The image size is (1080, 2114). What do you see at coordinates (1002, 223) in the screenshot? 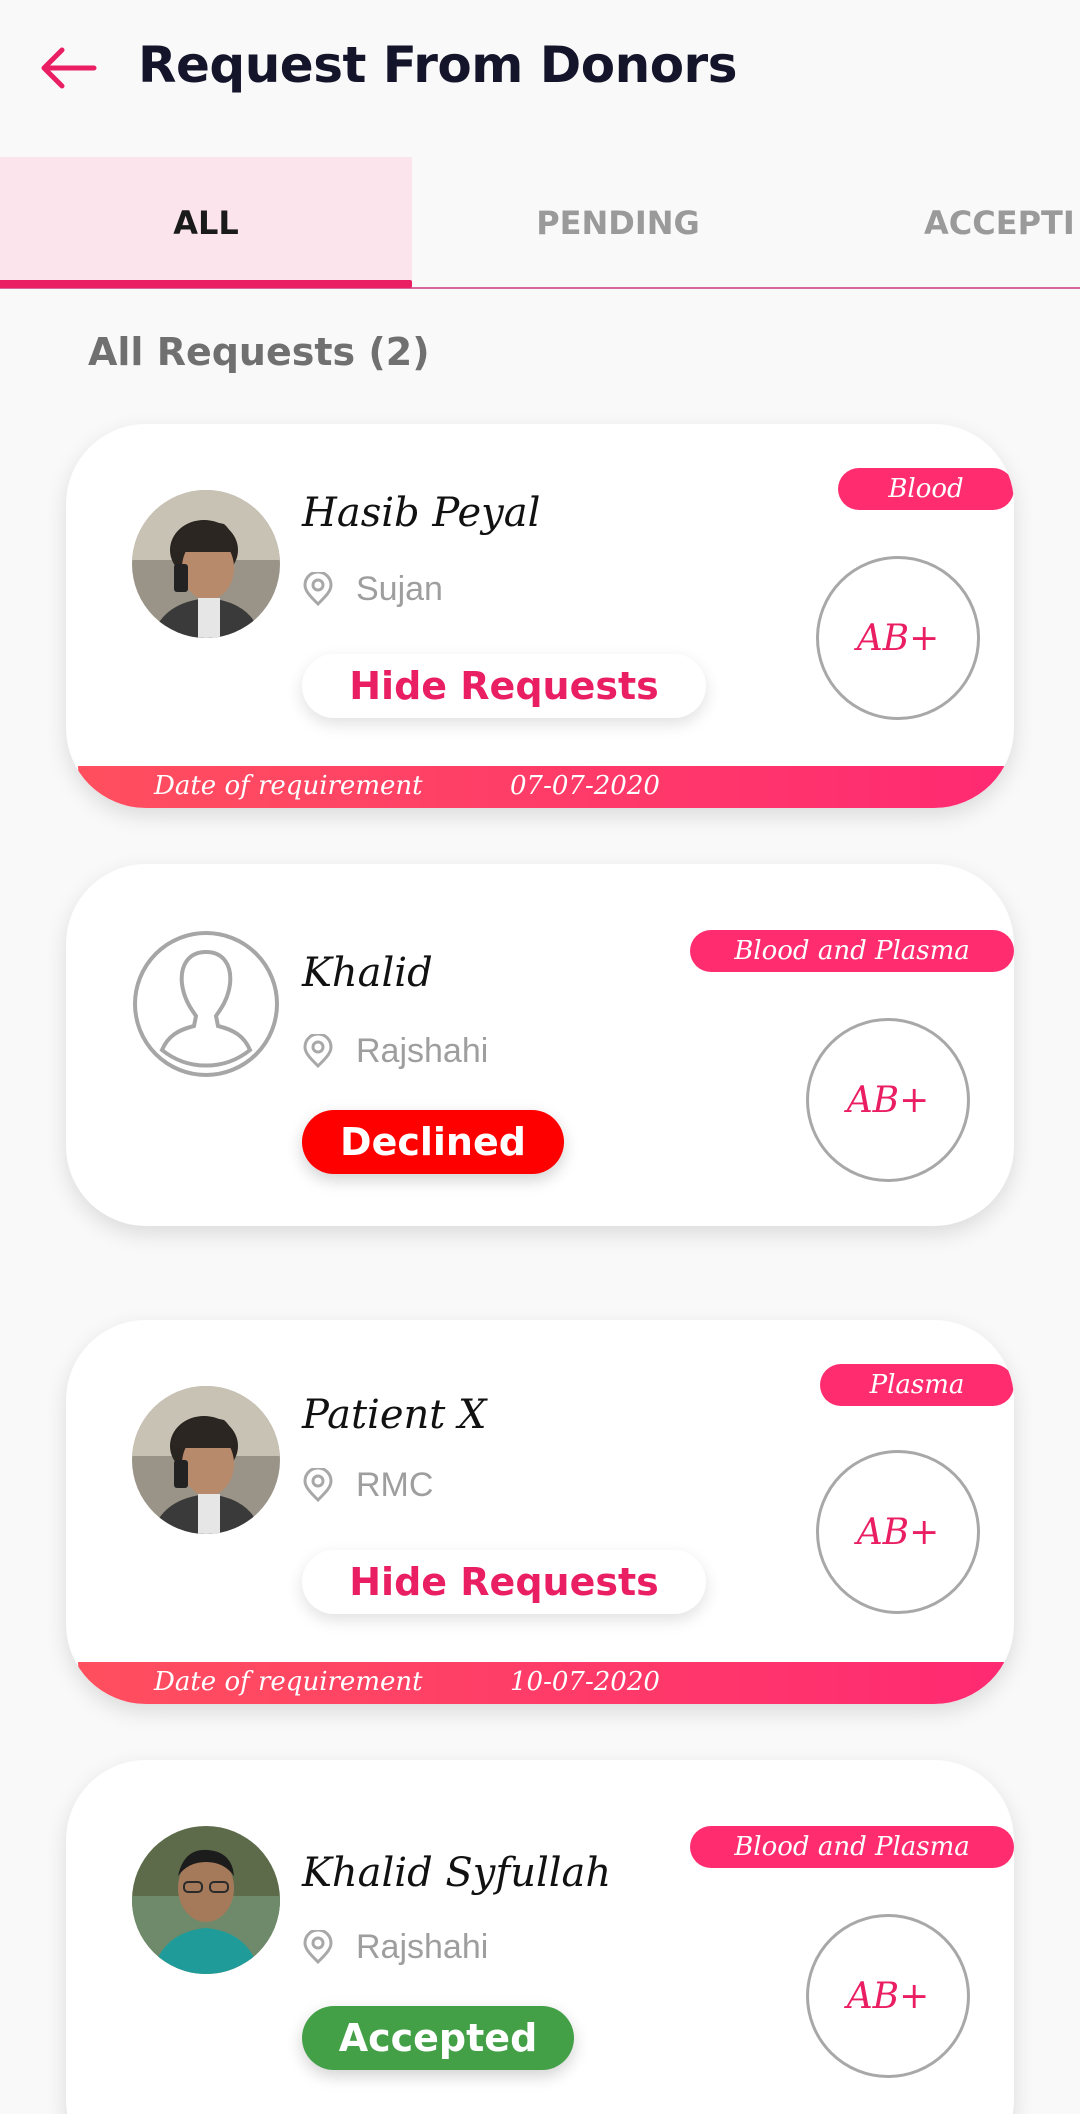
I see `tab-accepted: ACCEPTI` at bounding box center [1002, 223].